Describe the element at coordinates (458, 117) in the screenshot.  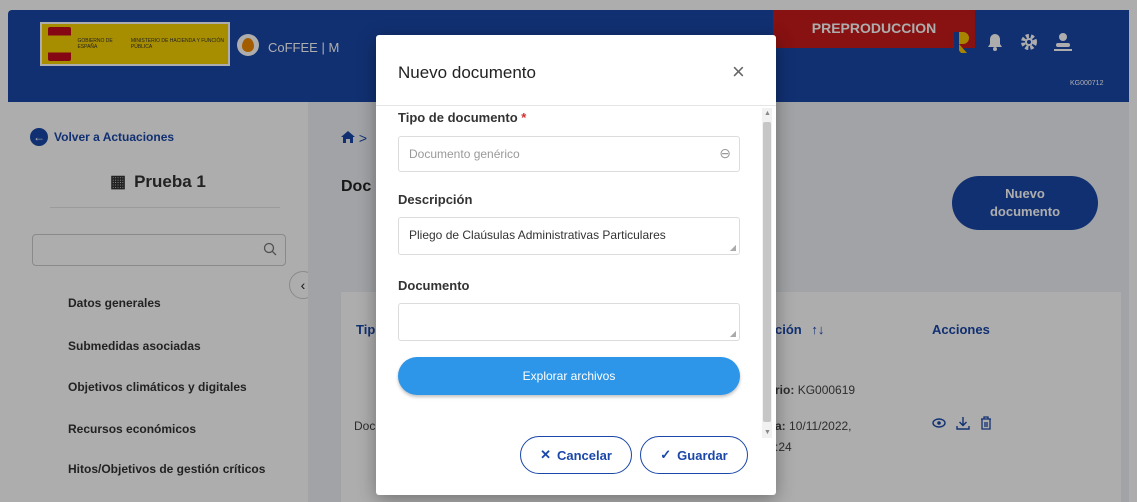
I see `tipo-documento-label-text: Tipo de documento` at that location.